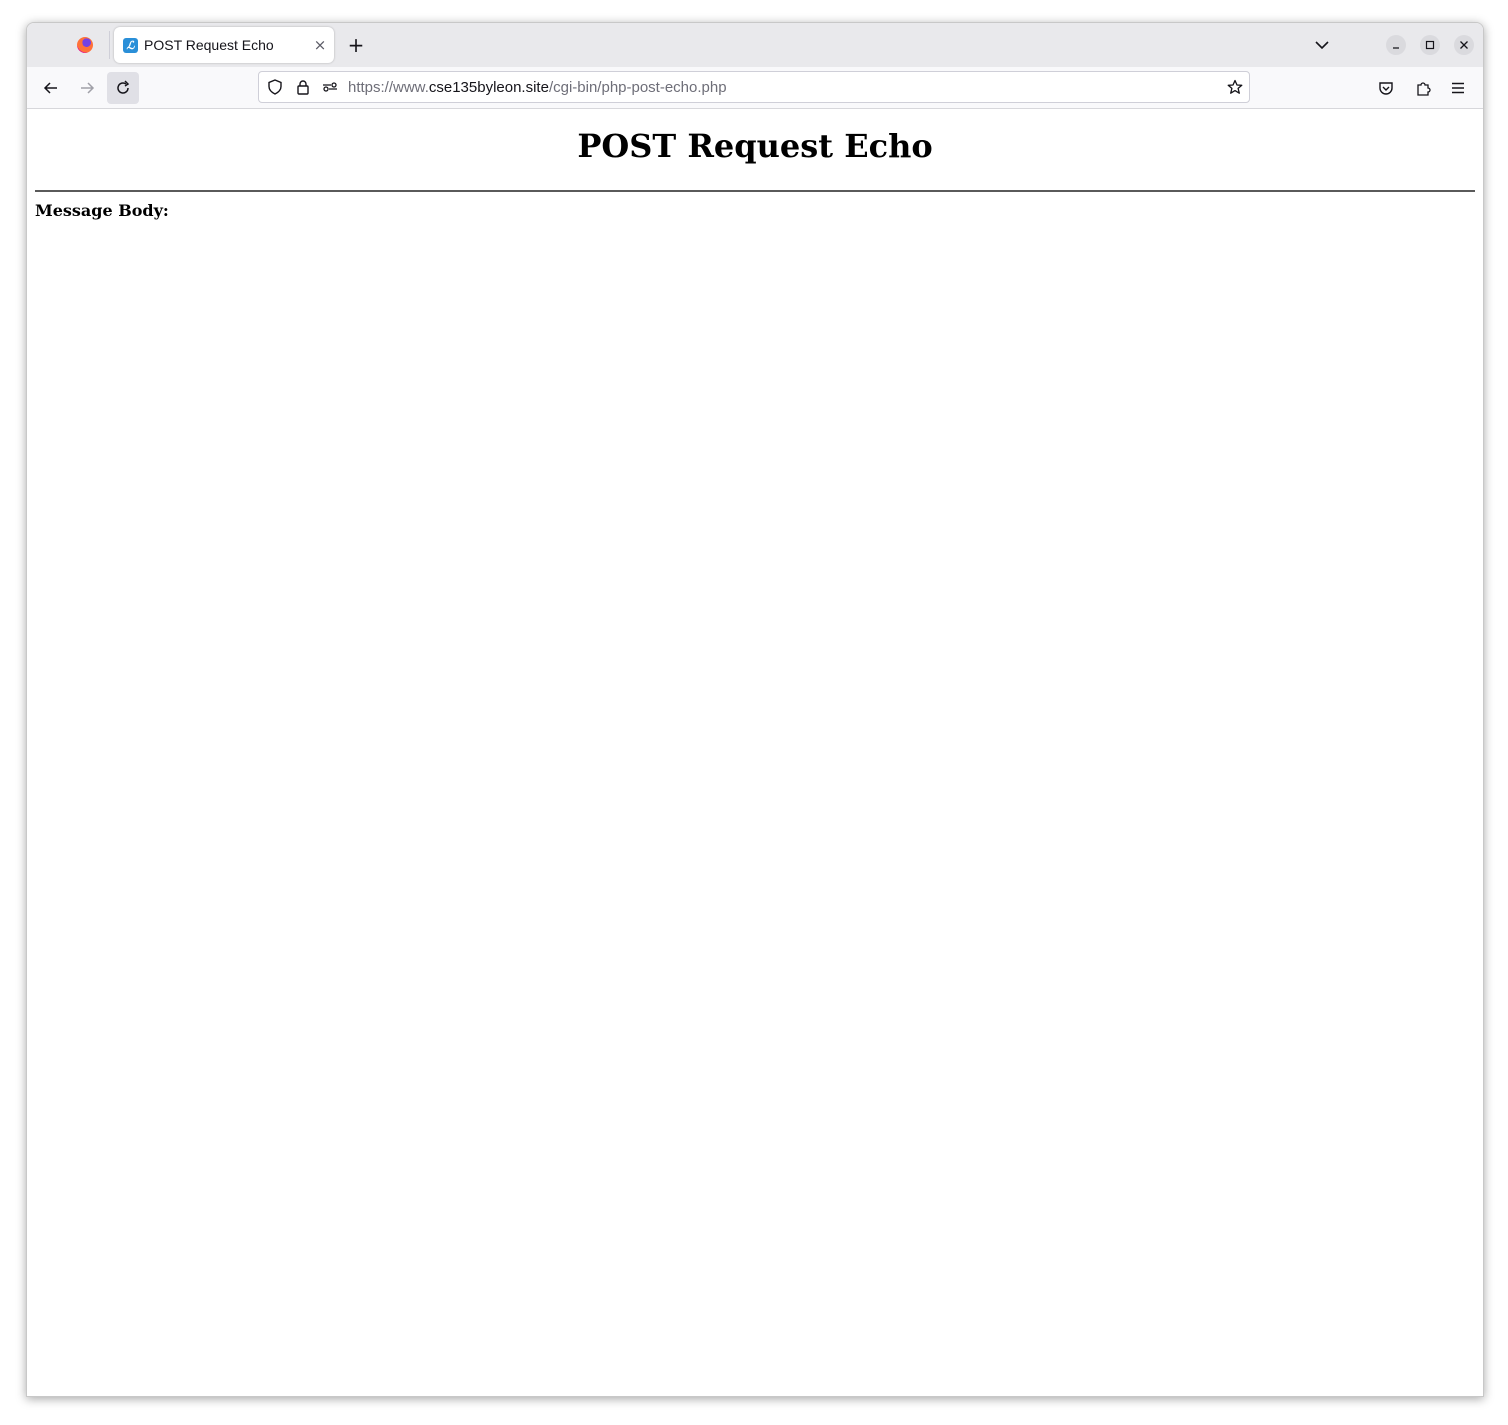 Image resolution: width=1508 pixels, height=1425 pixels. Describe the element at coordinates (755, 191) in the screenshot. I see `horizontal-rule` at that location.